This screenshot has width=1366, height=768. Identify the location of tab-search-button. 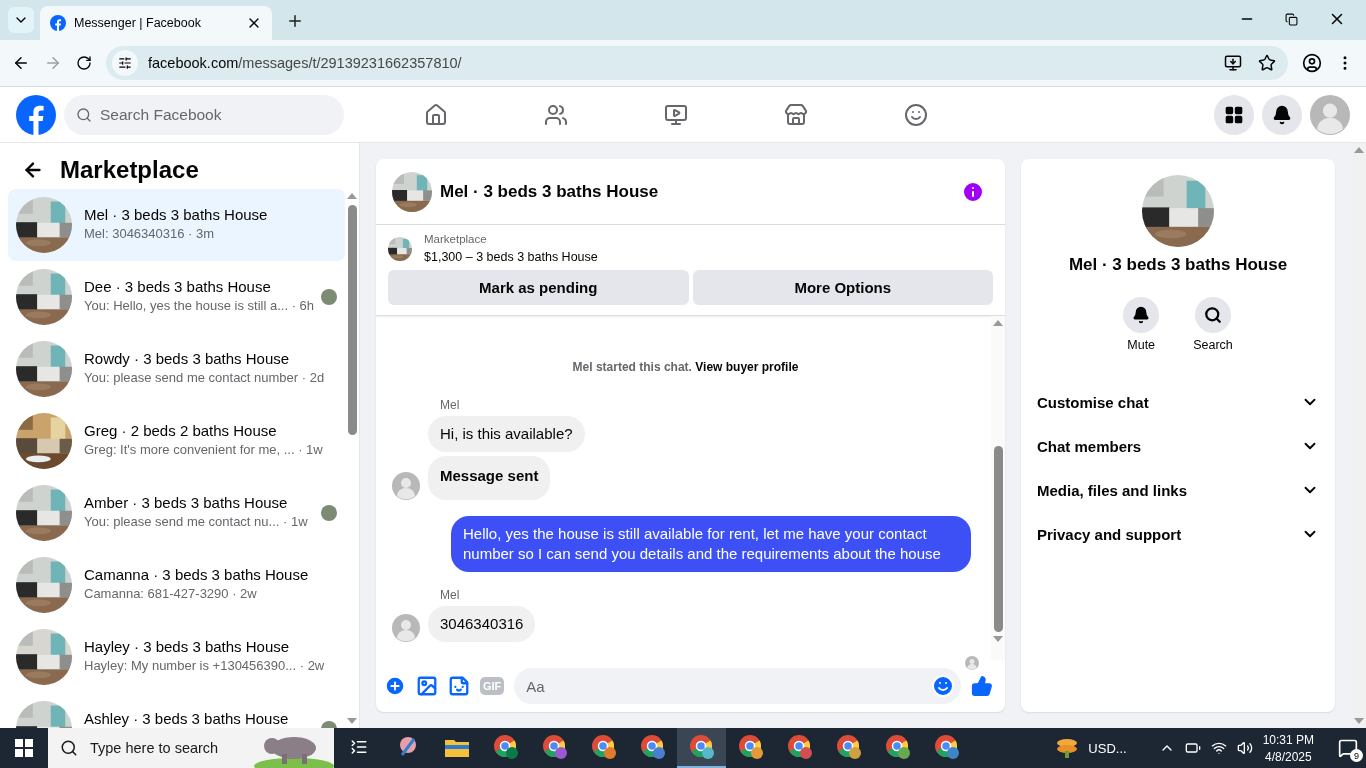
(21, 20).